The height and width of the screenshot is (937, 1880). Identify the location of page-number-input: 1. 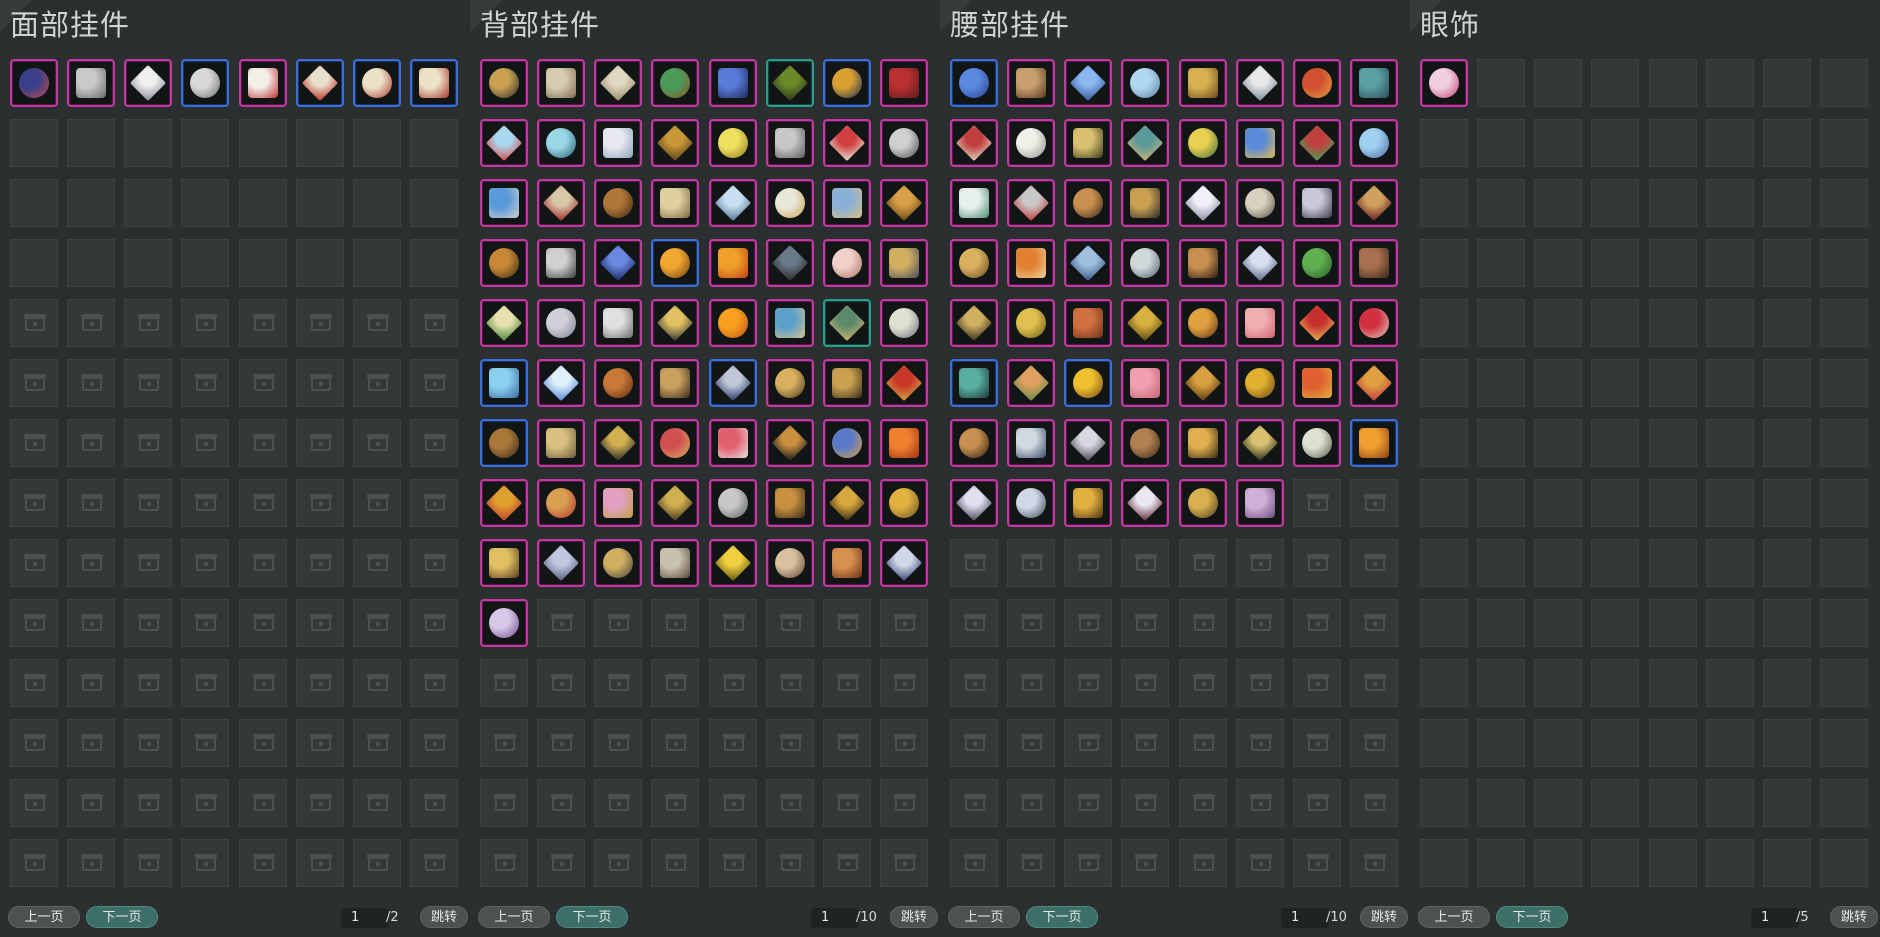
(835, 918).